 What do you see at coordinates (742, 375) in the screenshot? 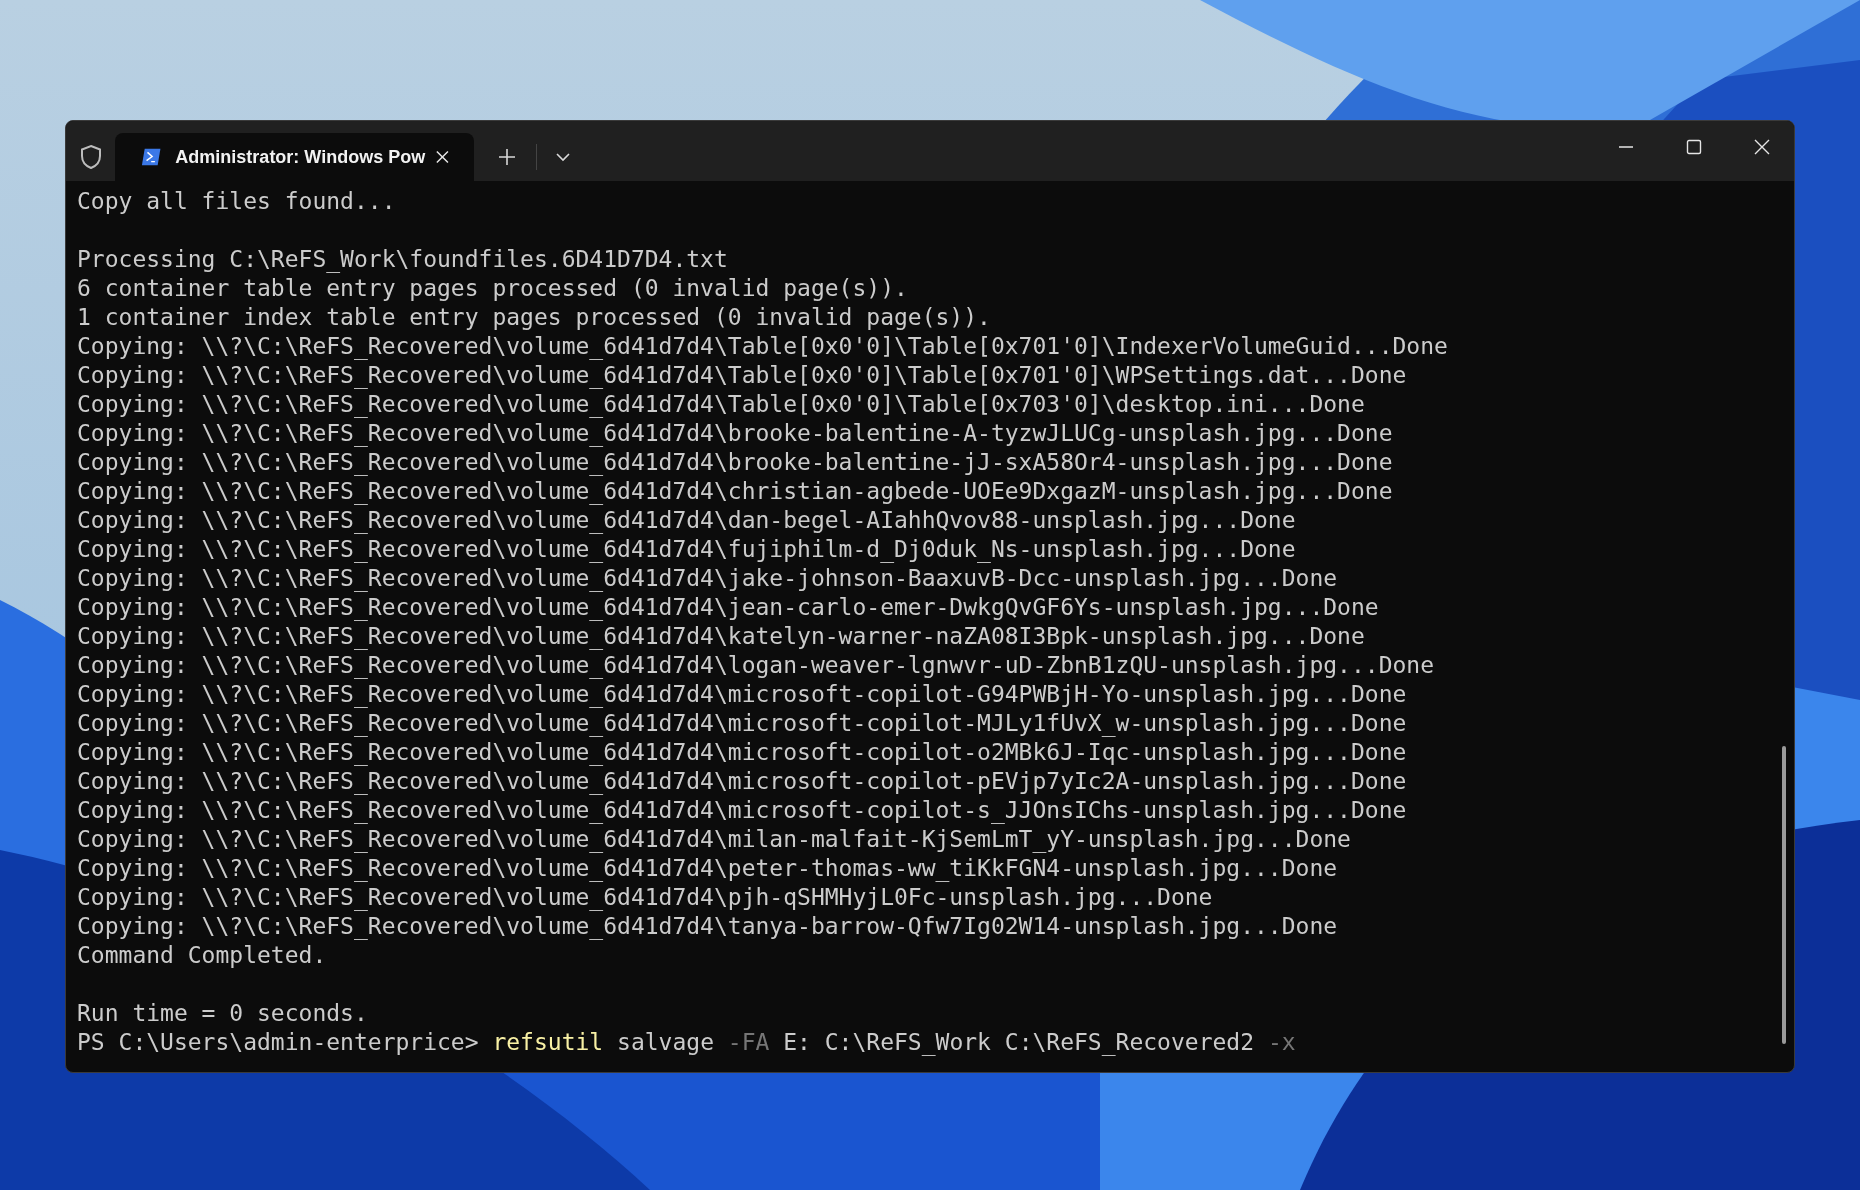
I see `output-line: Copying: \\?\C:\ReFS_Recovered\volume_6d41d7d4\Table[0x0'0]\Table[0x701'0]\WPSettings.dat...Done` at bounding box center [742, 375].